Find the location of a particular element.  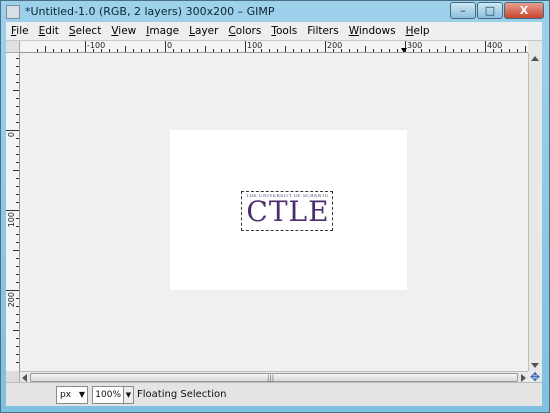

menu-file: File is located at coordinates (20, 31).